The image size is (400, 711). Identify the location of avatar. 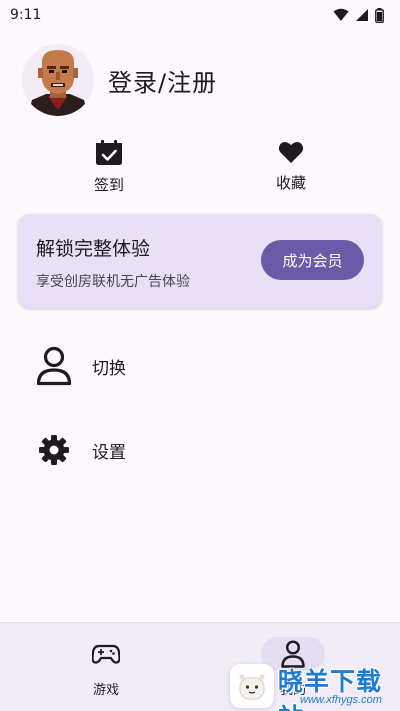
(58, 80).